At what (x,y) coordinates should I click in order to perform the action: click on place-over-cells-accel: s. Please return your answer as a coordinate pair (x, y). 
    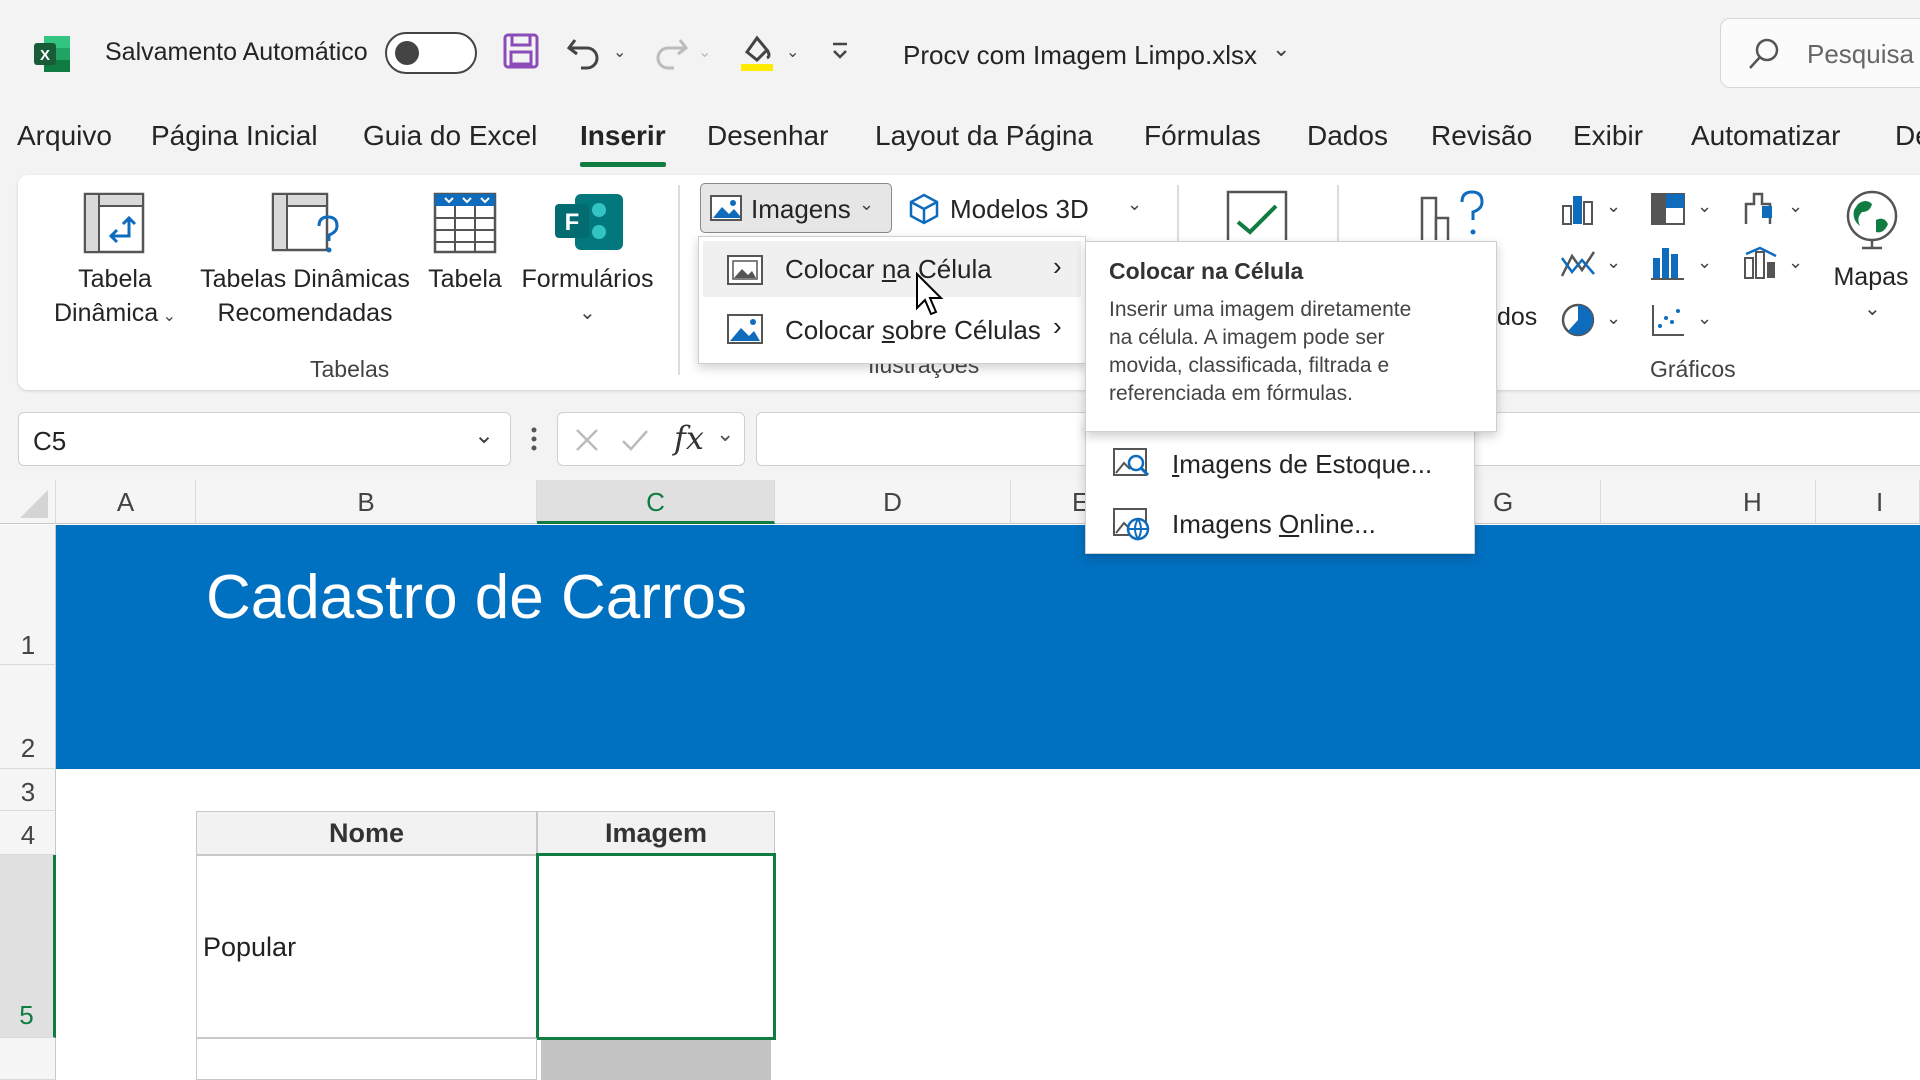
    Looking at the image, I should click on (888, 330).